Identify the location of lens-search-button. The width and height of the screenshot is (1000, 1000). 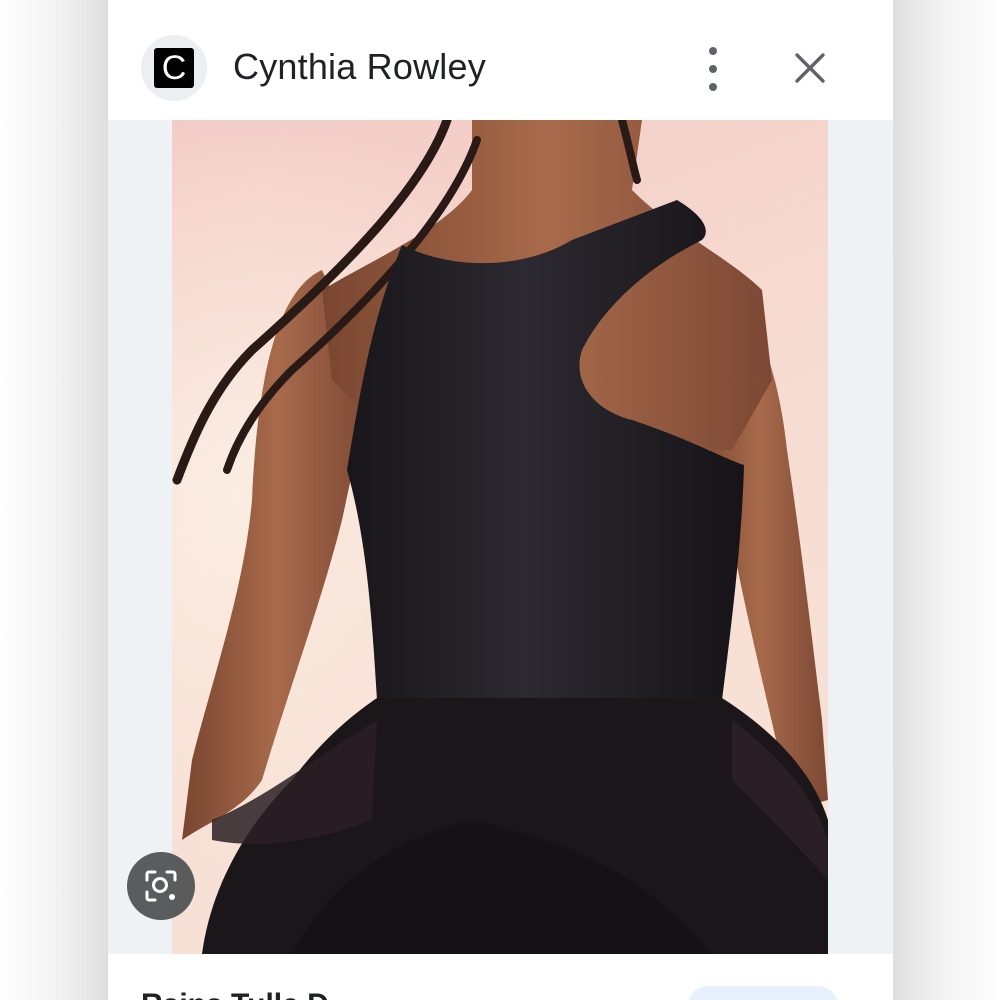
(161, 886).